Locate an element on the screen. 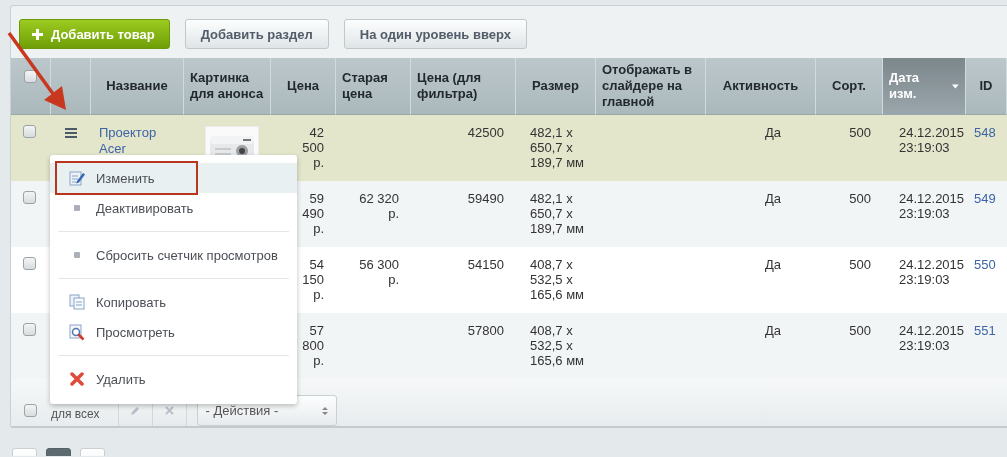 The image size is (1007, 457). id-link: 549 is located at coordinates (985, 198).